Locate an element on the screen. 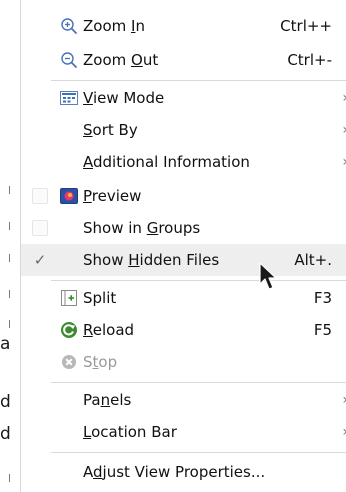 This screenshot has height=492, width=346. preview-icon is located at coordinates (69, 196).